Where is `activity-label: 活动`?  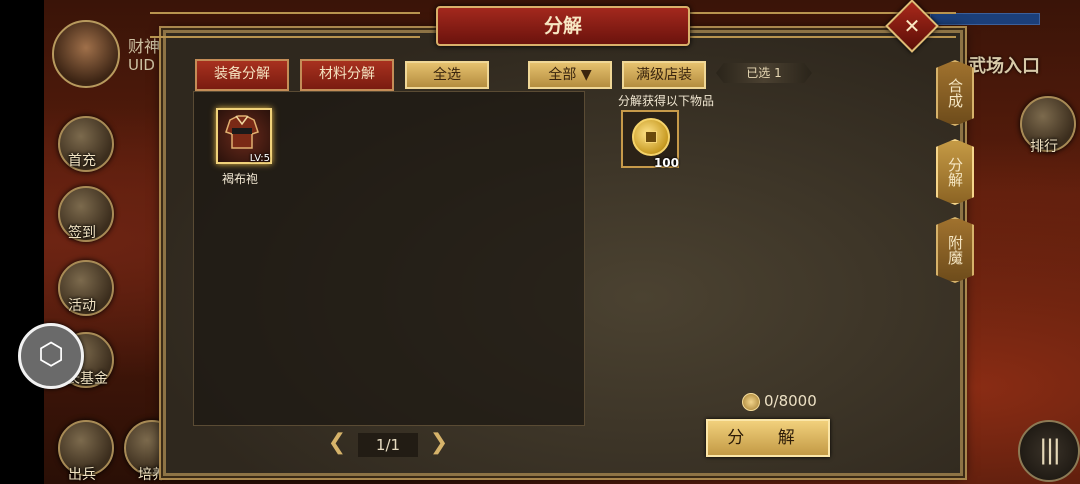 activity-label: 活动 is located at coordinates (82, 306).